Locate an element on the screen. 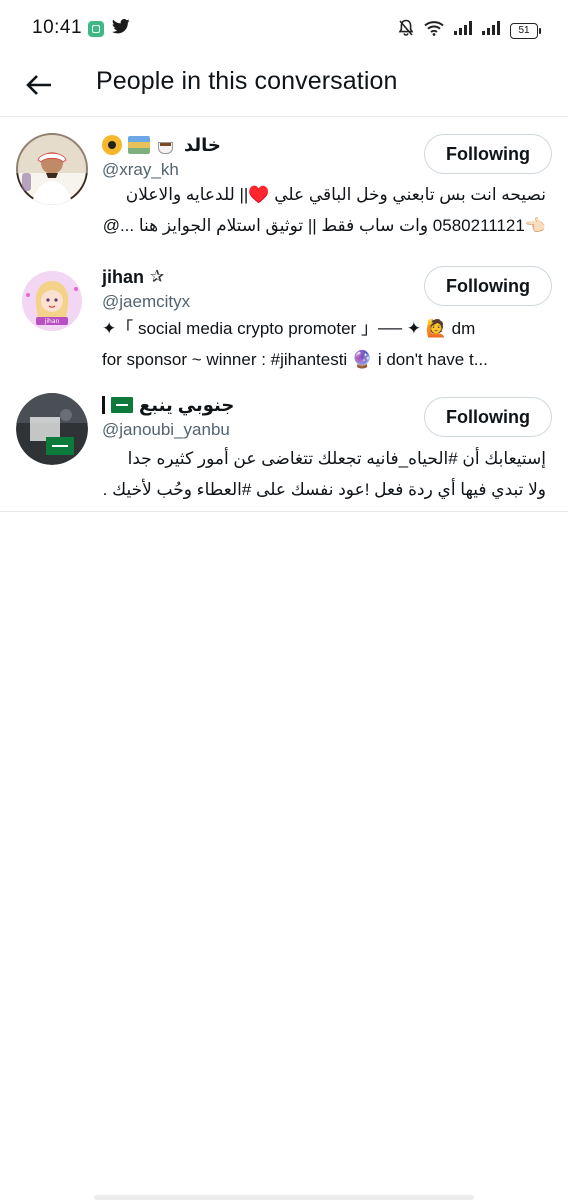 Image resolution: width=568 pixels, height=1200 pixels. coffee-emoji-icon is located at coordinates (167, 145).